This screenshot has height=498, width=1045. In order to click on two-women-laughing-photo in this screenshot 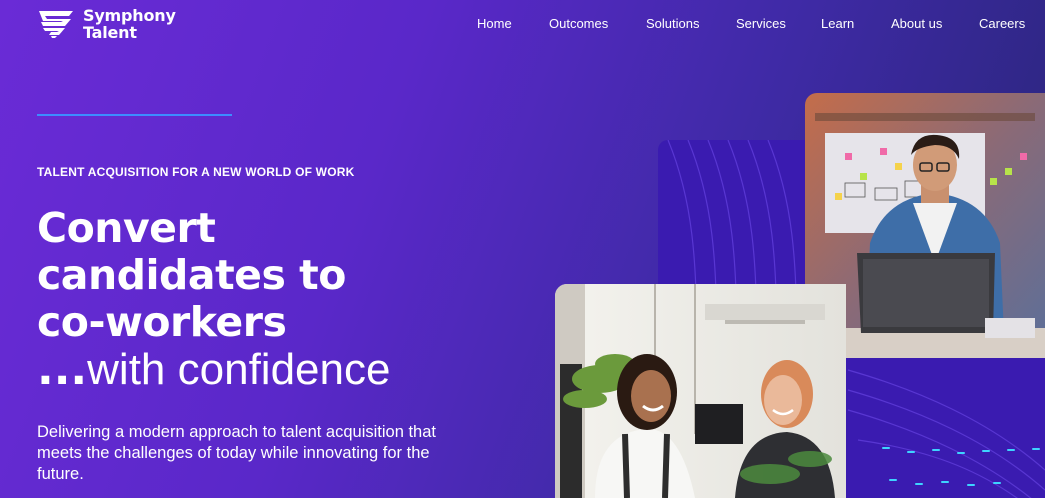, I will do `click(700, 391)`.